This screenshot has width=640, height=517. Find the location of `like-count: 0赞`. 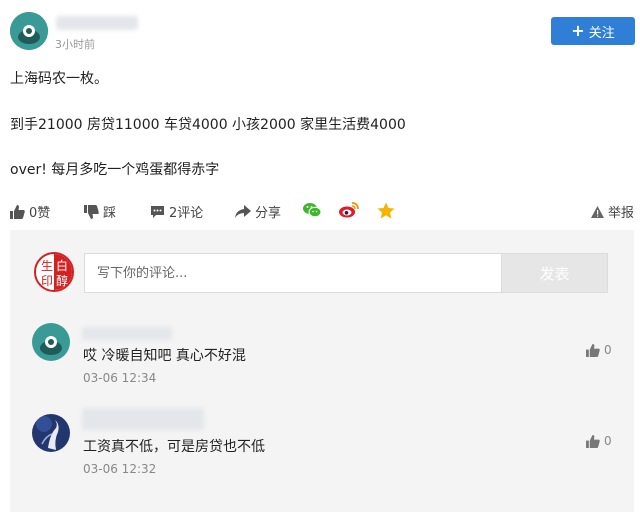

like-count: 0赞 is located at coordinates (40, 213).